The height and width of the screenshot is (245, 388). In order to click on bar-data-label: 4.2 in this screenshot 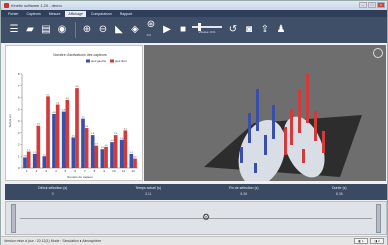, I will do `click(83, 118)`.